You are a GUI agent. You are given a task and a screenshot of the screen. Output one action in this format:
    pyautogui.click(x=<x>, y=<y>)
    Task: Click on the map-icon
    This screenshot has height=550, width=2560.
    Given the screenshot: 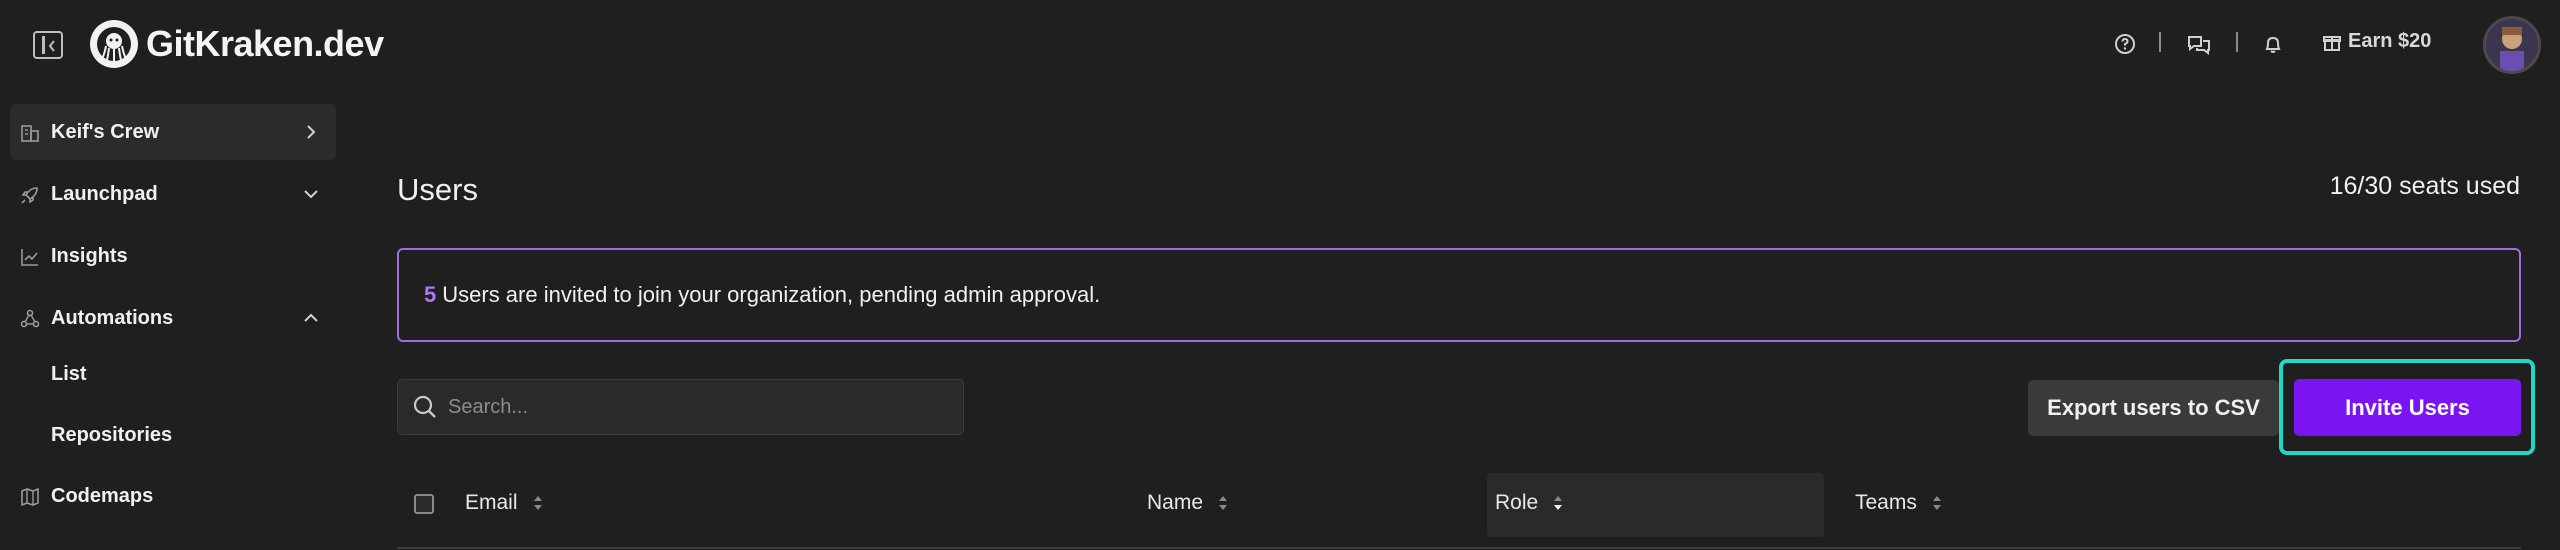 What is the action you would take?
    pyautogui.click(x=30, y=497)
    